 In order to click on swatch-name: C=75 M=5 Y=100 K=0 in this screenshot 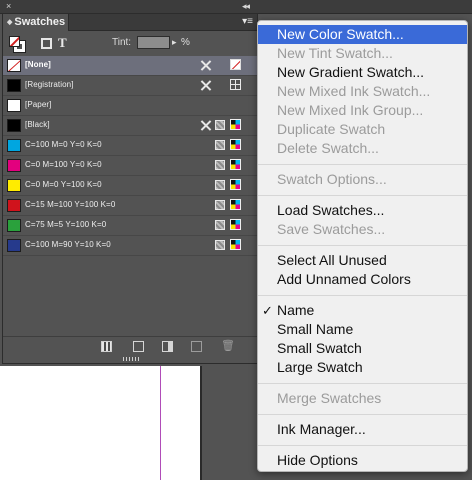, I will do `click(66, 224)`.